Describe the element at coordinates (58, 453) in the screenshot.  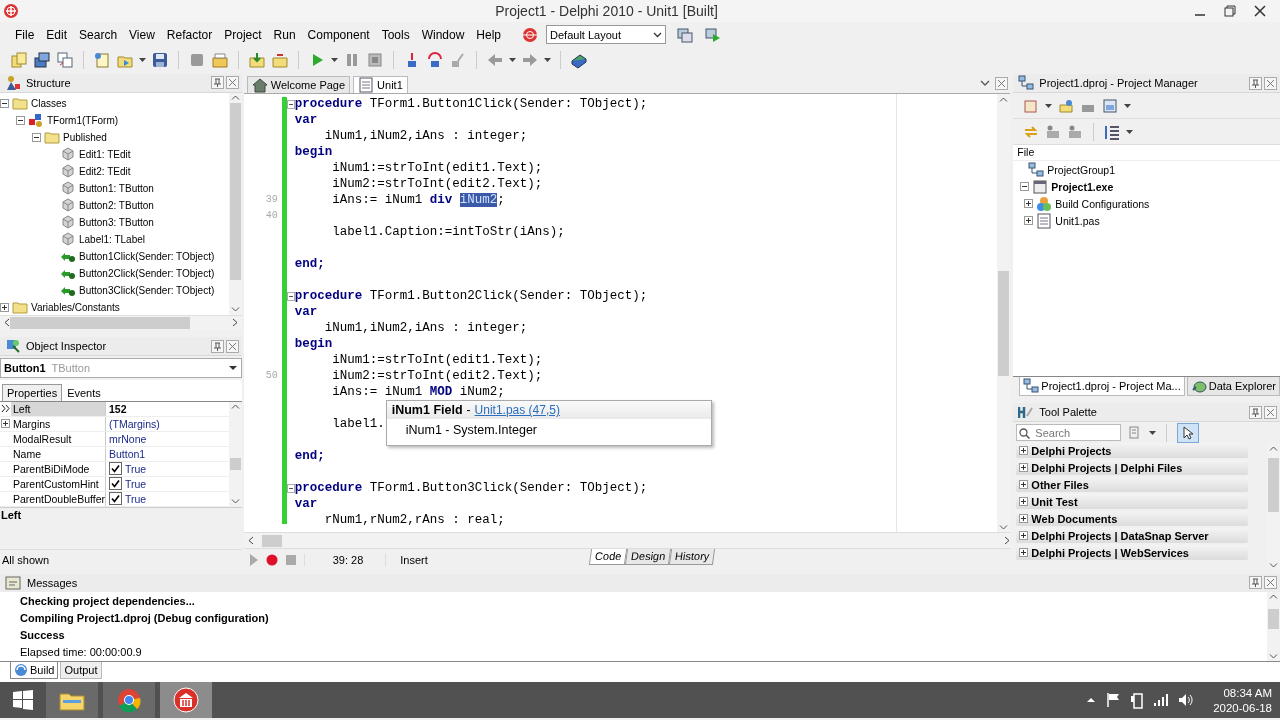
I see `property-name: Name` at that location.